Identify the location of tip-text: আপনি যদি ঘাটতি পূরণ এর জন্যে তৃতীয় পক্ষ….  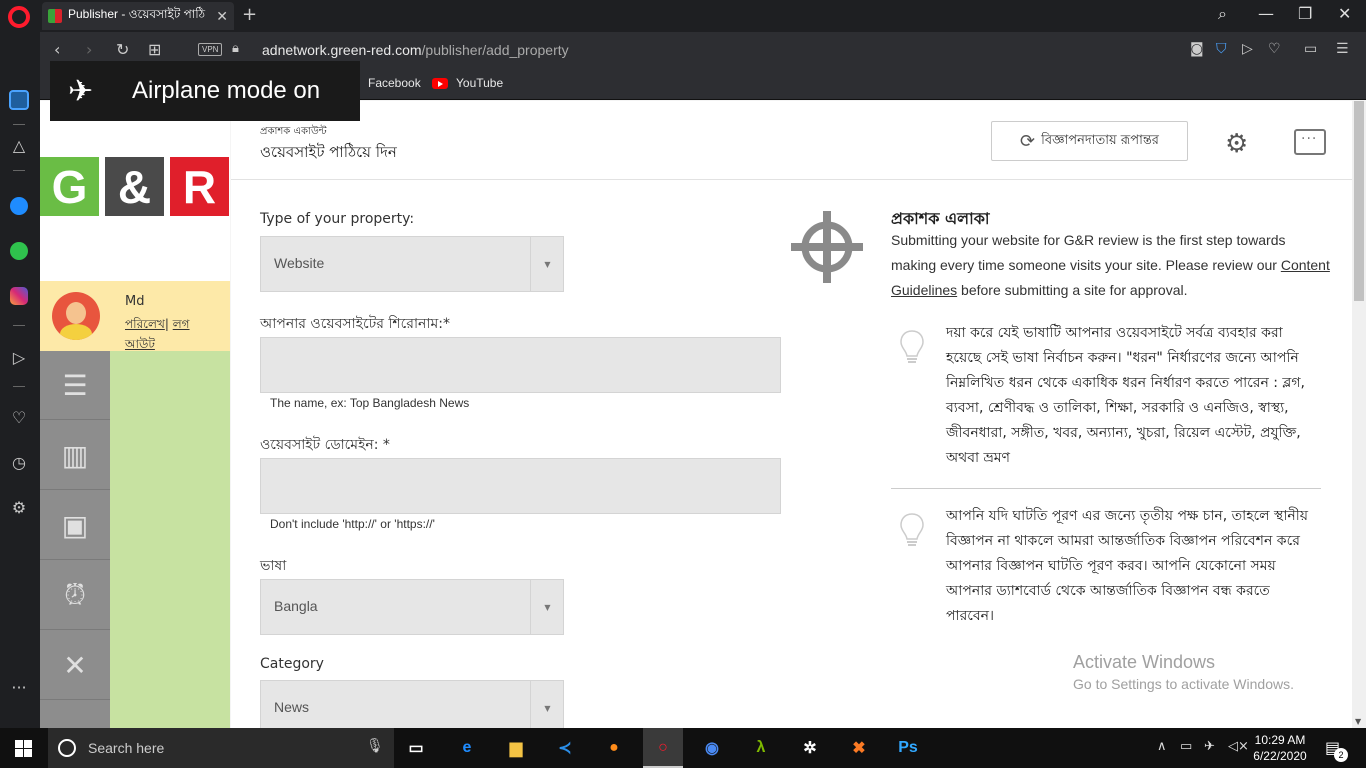
(1127, 566).